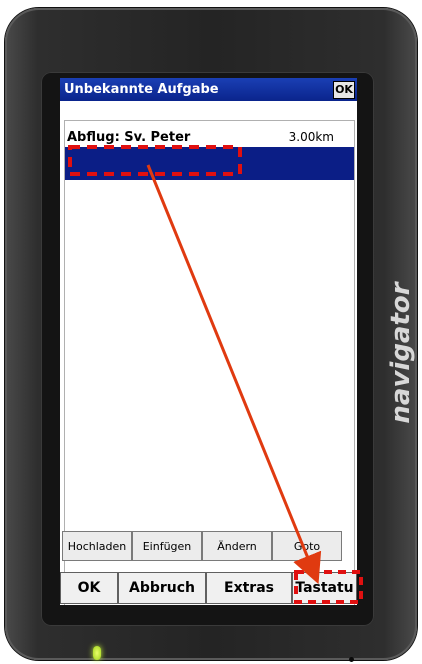 Image resolution: width=422 pixels, height=664 pixels. Describe the element at coordinates (209, 138) in the screenshot. I see `list-item: Abflug: Sv. Peter 3.00km` at that location.